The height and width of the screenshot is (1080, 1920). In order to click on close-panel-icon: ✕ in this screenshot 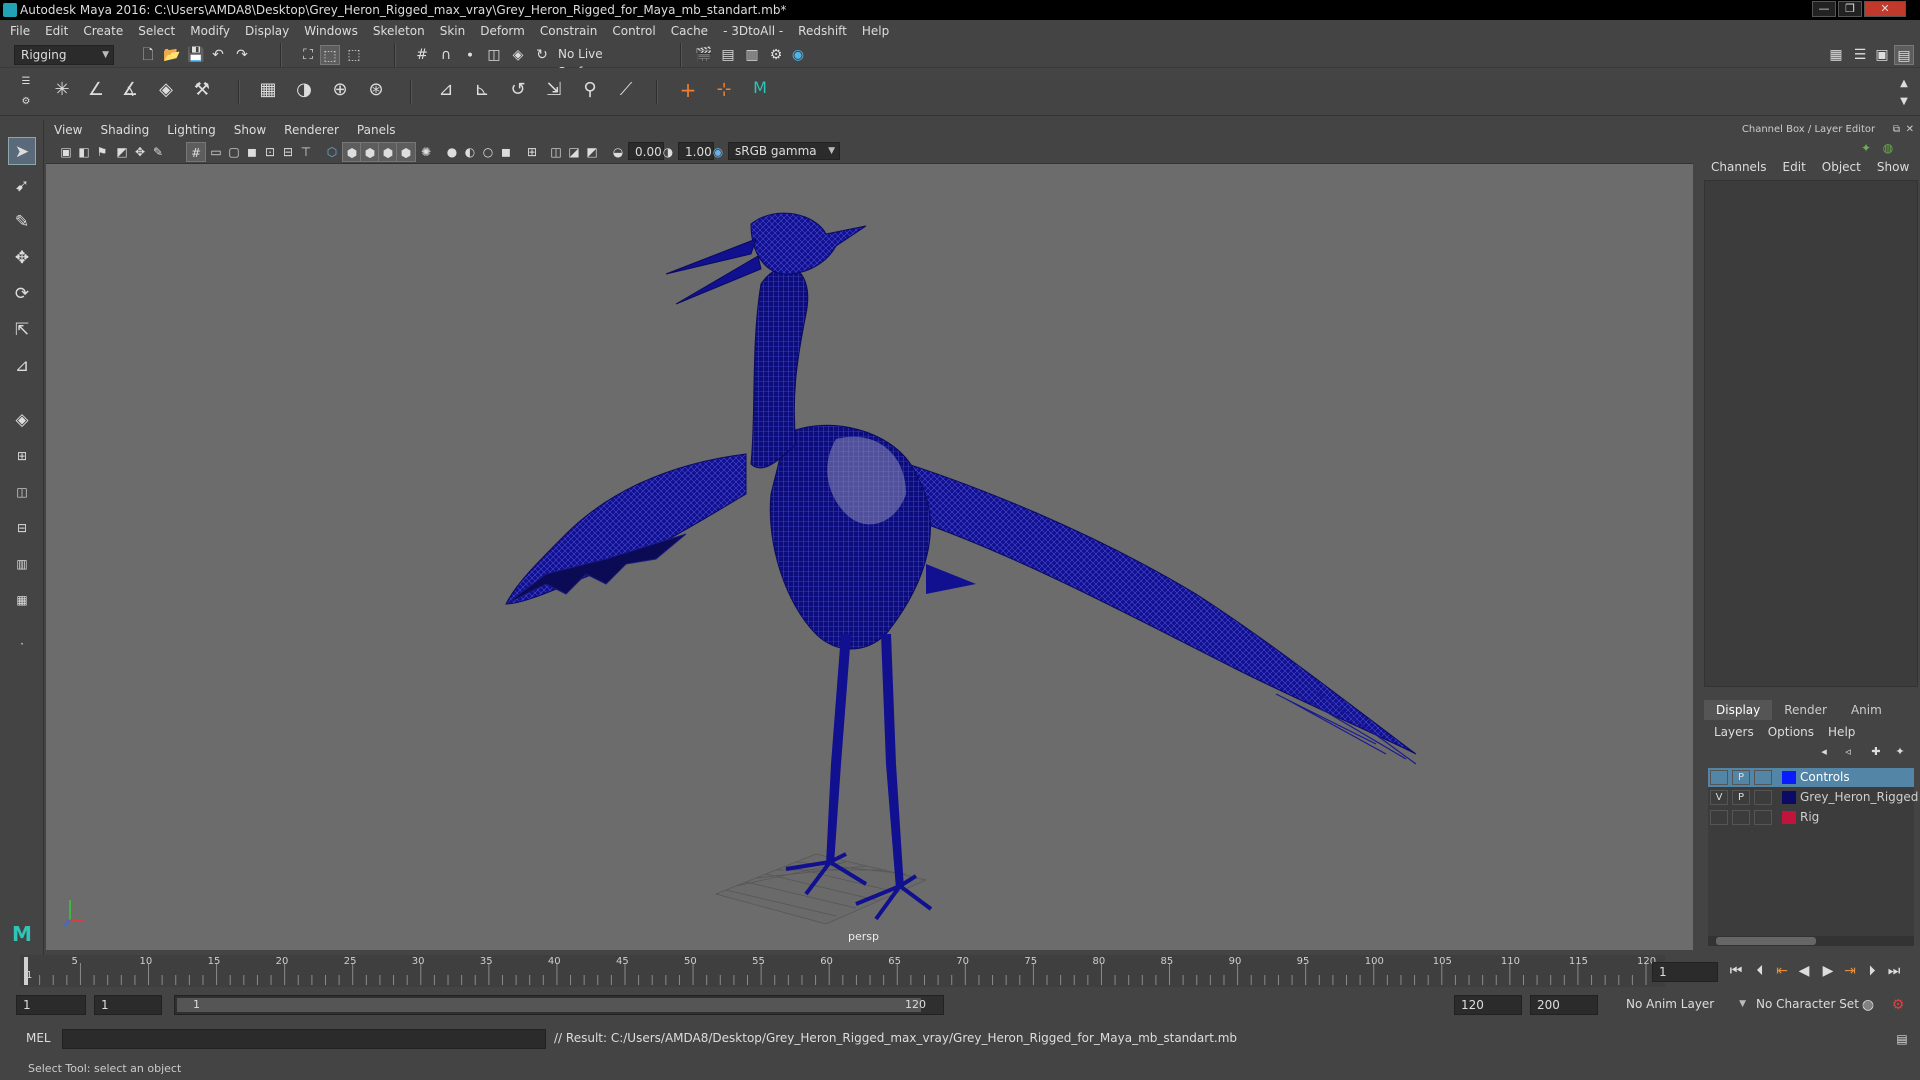, I will do `click(1910, 130)`.